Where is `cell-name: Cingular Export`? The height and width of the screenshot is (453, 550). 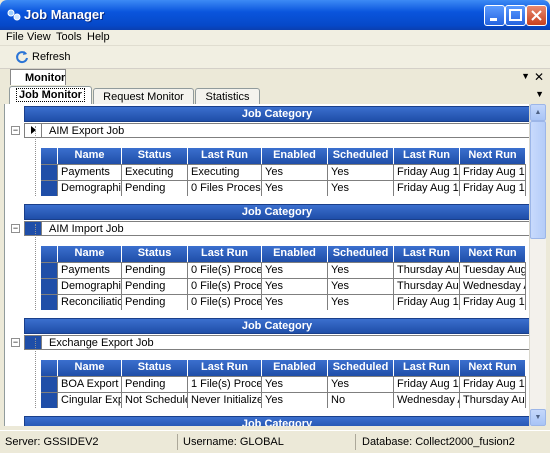
cell-name: Cingular Export is located at coordinates (90, 400).